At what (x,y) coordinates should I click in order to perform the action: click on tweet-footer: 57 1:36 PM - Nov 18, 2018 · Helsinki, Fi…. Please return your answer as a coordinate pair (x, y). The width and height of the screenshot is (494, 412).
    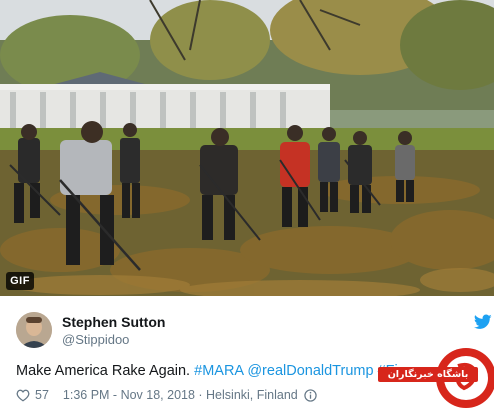
    Looking at the image, I should click on (166, 395).